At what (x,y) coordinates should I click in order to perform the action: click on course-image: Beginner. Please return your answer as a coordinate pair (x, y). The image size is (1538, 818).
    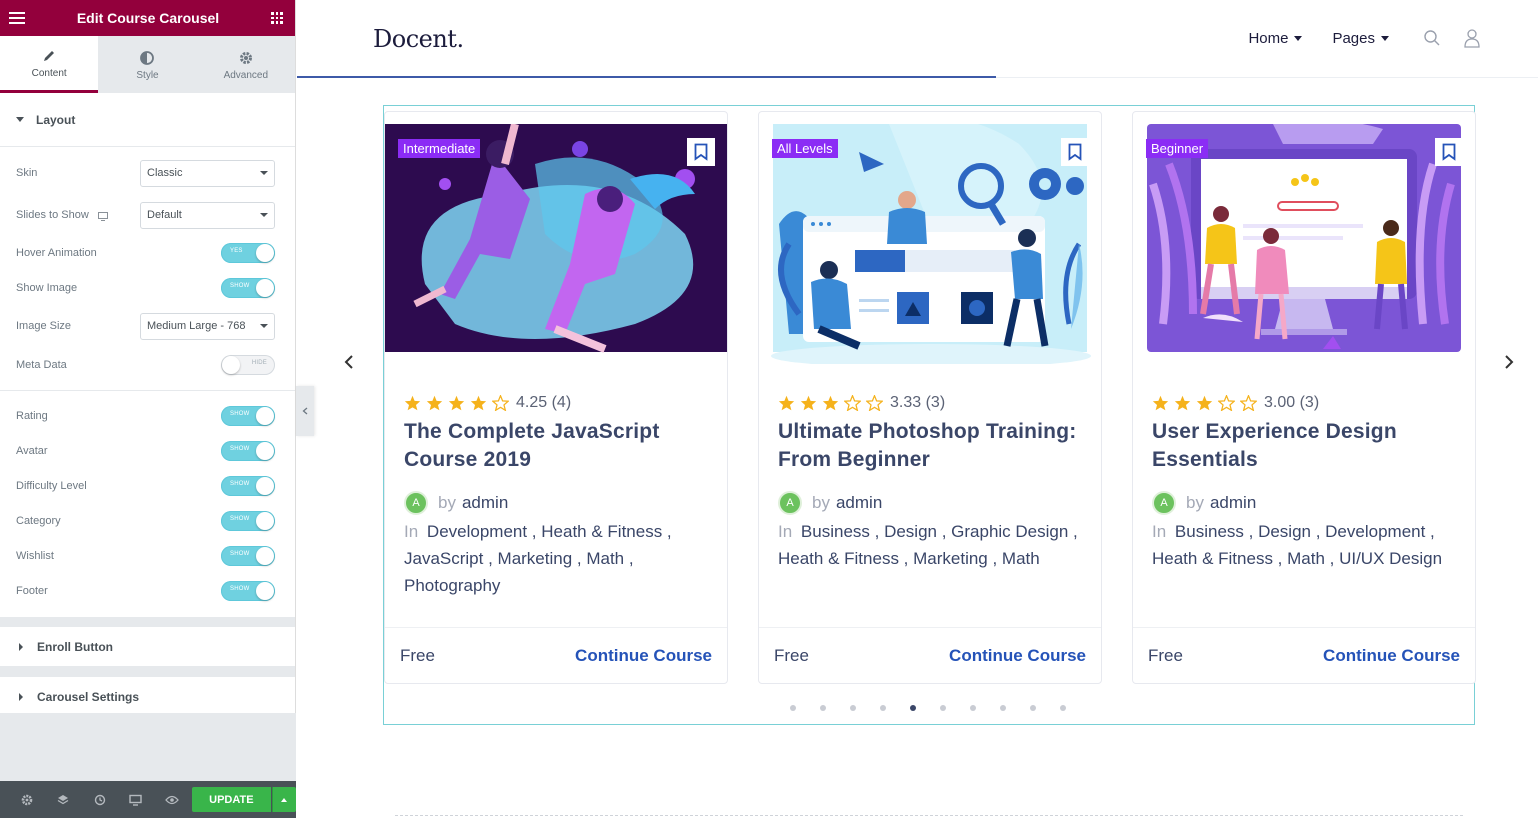
    Looking at the image, I should click on (1304, 239).